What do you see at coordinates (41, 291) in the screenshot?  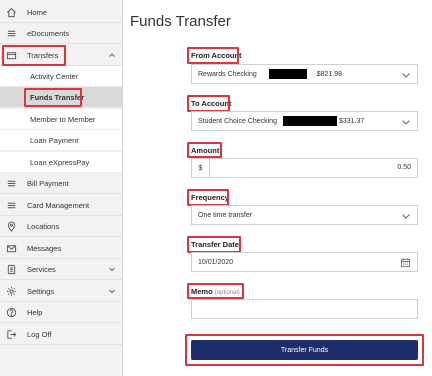 I see `sidebar-item-label: Settings` at bounding box center [41, 291].